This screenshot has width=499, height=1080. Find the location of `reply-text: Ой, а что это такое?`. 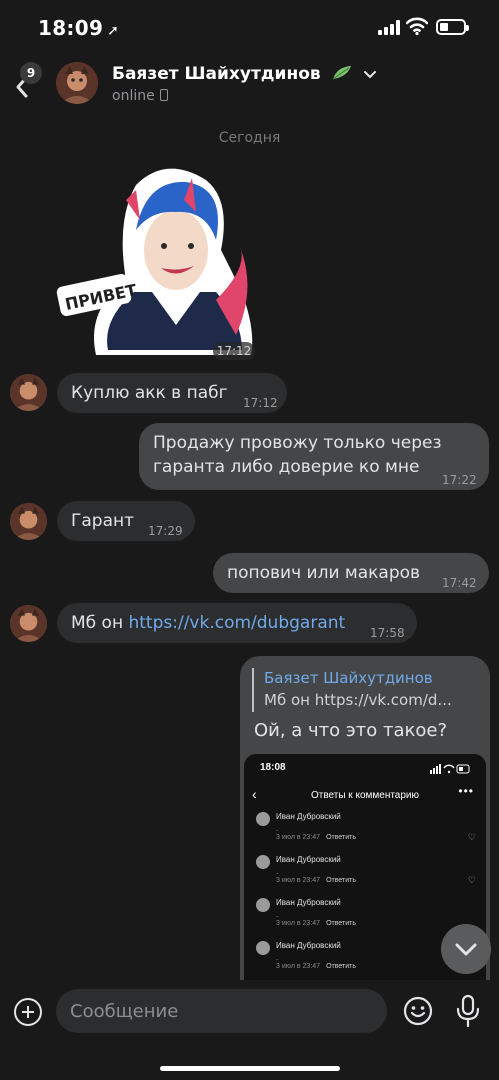

reply-text: Ой, а что это такое? is located at coordinates (351, 730).